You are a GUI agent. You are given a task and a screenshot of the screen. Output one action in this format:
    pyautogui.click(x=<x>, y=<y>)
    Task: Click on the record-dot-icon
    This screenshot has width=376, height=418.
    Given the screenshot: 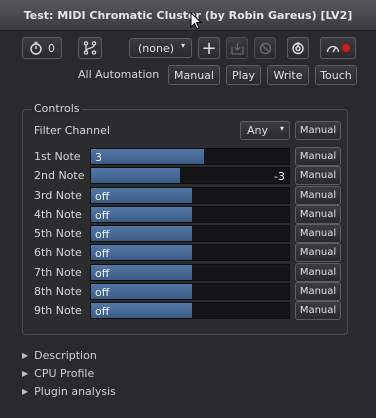 What is the action you would take?
    pyautogui.click(x=346, y=48)
    